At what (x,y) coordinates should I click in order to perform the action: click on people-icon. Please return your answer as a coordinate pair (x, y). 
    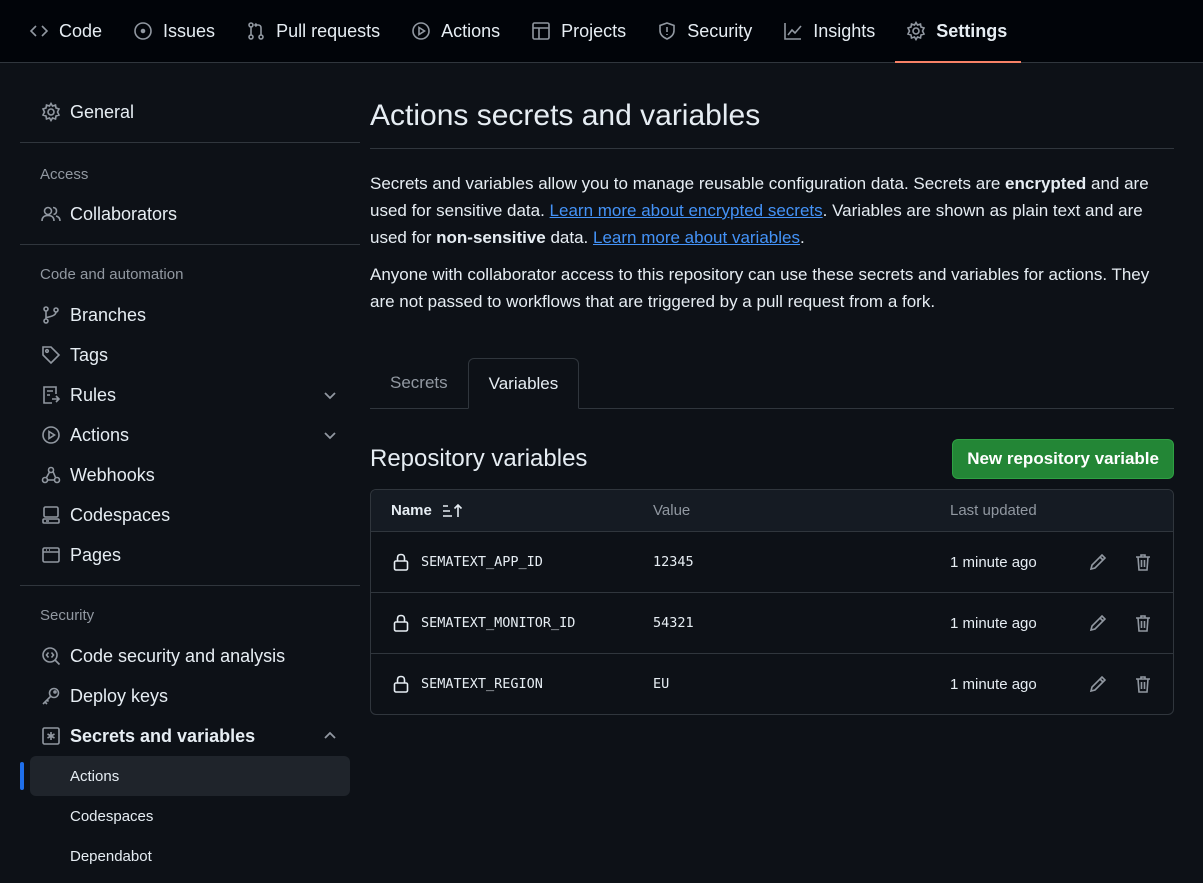
    Looking at the image, I should click on (51, 214).